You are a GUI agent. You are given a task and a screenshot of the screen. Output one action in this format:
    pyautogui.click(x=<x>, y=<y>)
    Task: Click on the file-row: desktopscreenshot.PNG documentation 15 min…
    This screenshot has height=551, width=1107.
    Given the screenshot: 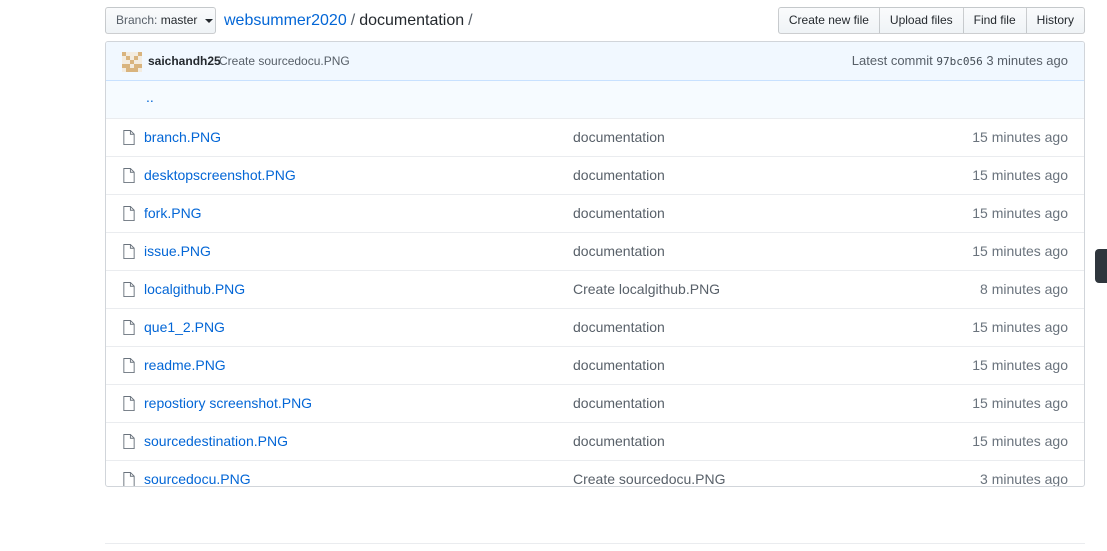 What is the action you would take?
    pyautogui.click(x=595, y=176)
    